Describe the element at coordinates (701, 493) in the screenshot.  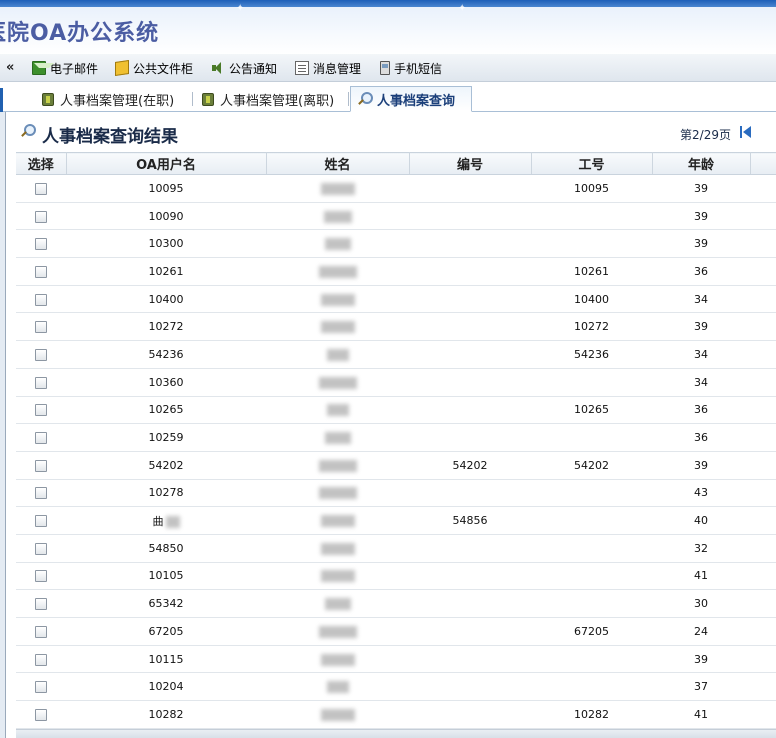
I see `age-cell: 43` at that location.